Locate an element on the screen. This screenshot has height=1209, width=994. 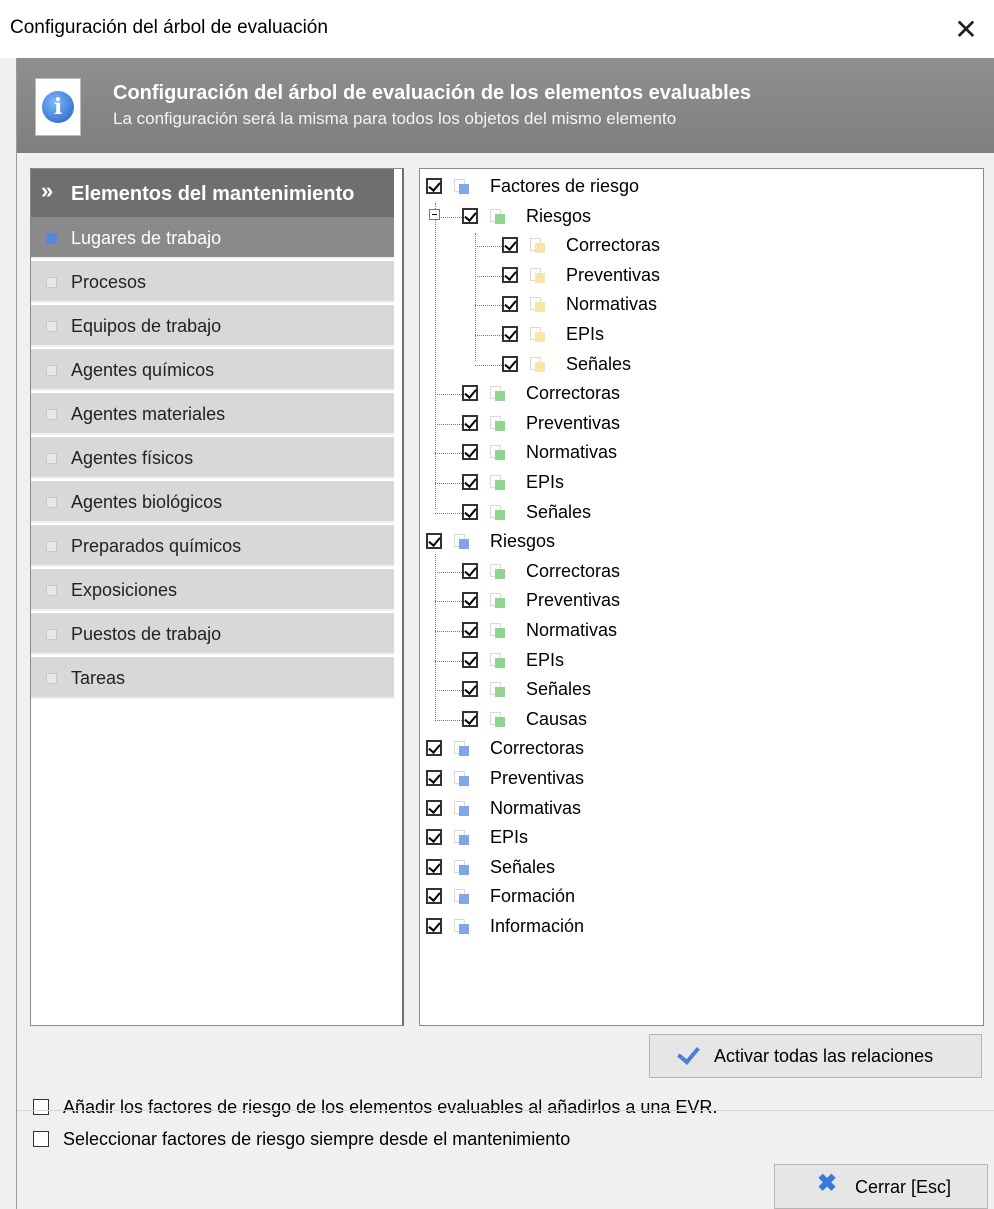
sidebar-item-label: Agentes físicos is located at coordinates (132, 458).